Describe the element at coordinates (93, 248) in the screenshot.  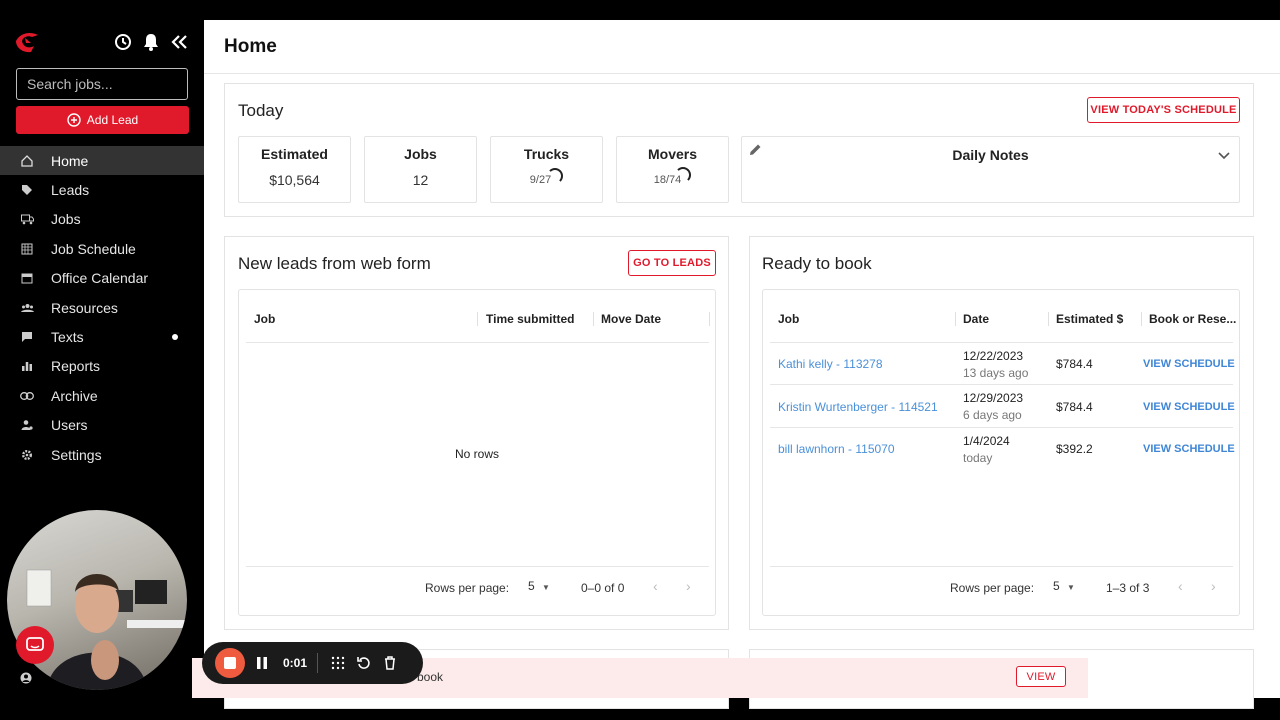
I see `sidebar-item-label: Job Schedule` at that location.